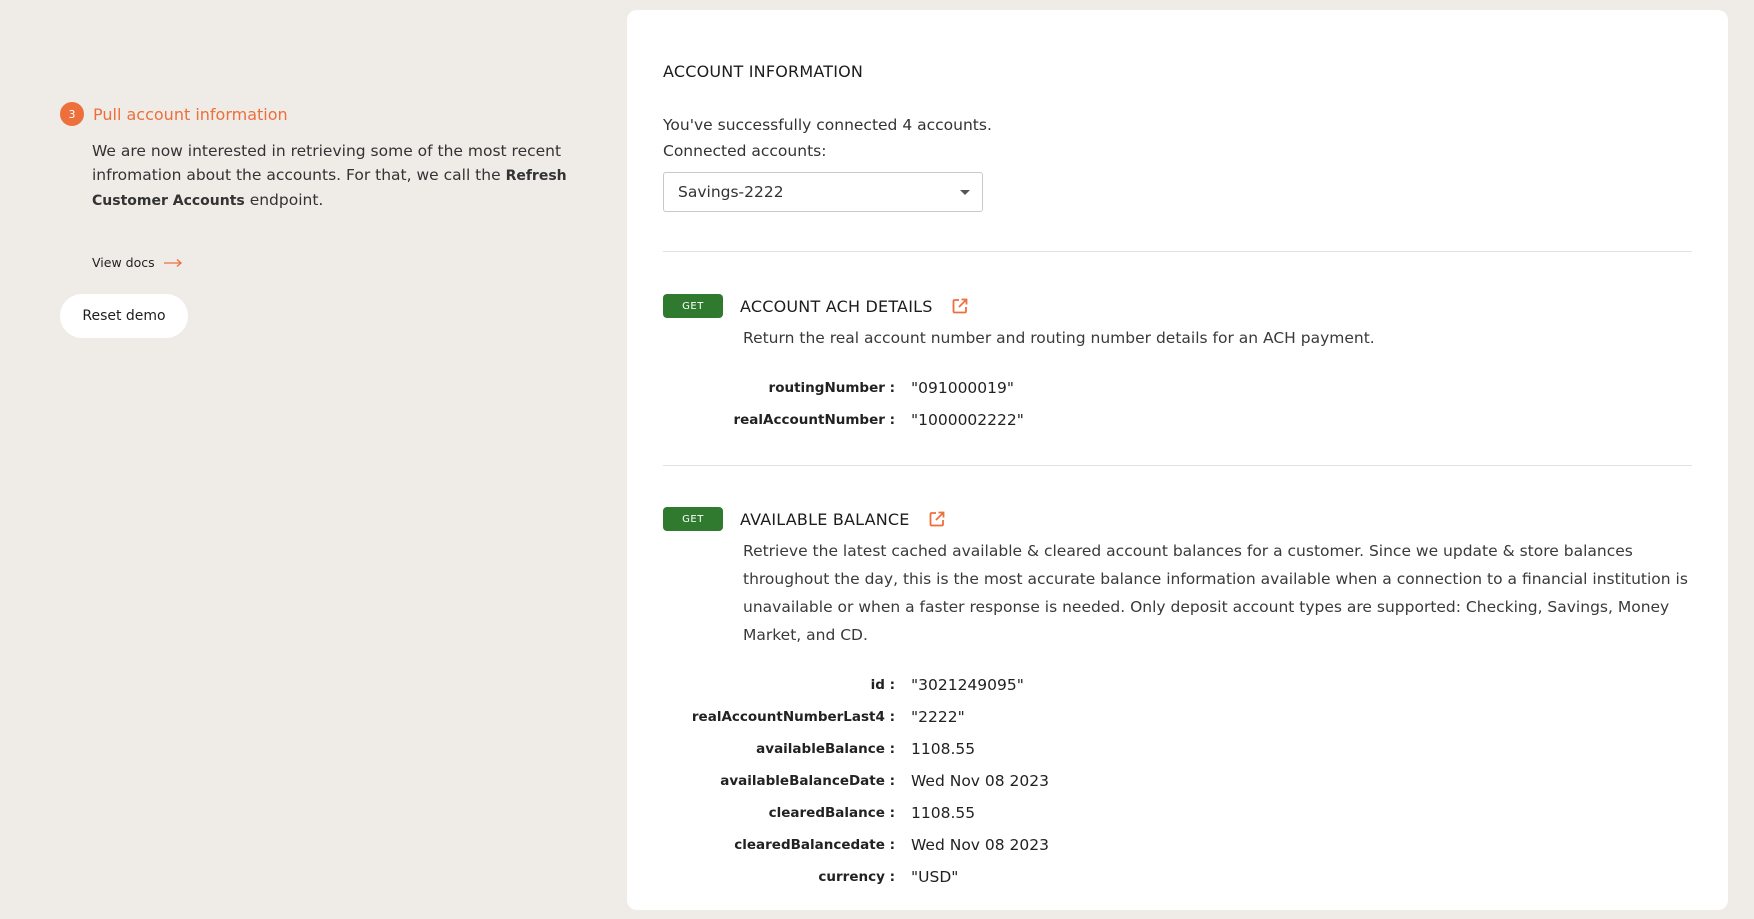 This screenshot has height=919, width=1754. I want to click on field-value: "1000002222", so click(967, 420).